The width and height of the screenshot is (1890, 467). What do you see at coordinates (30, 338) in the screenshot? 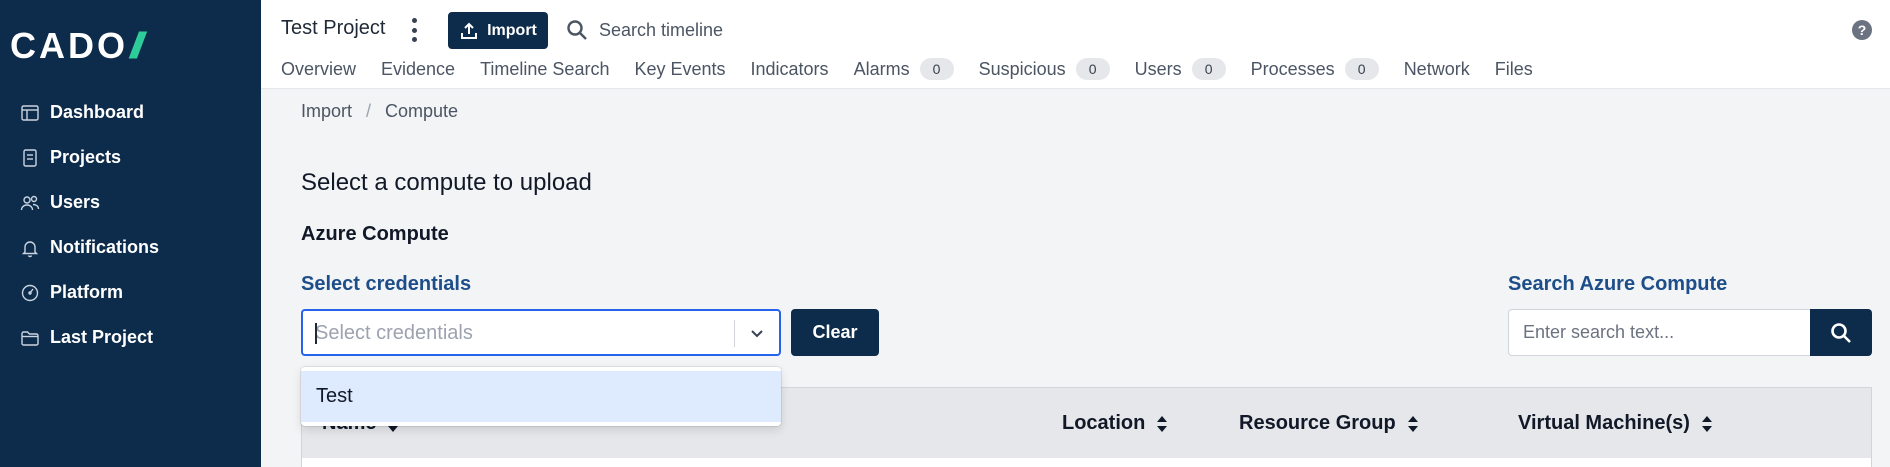
I see `folder-icon` at bounding box center [30, 338].